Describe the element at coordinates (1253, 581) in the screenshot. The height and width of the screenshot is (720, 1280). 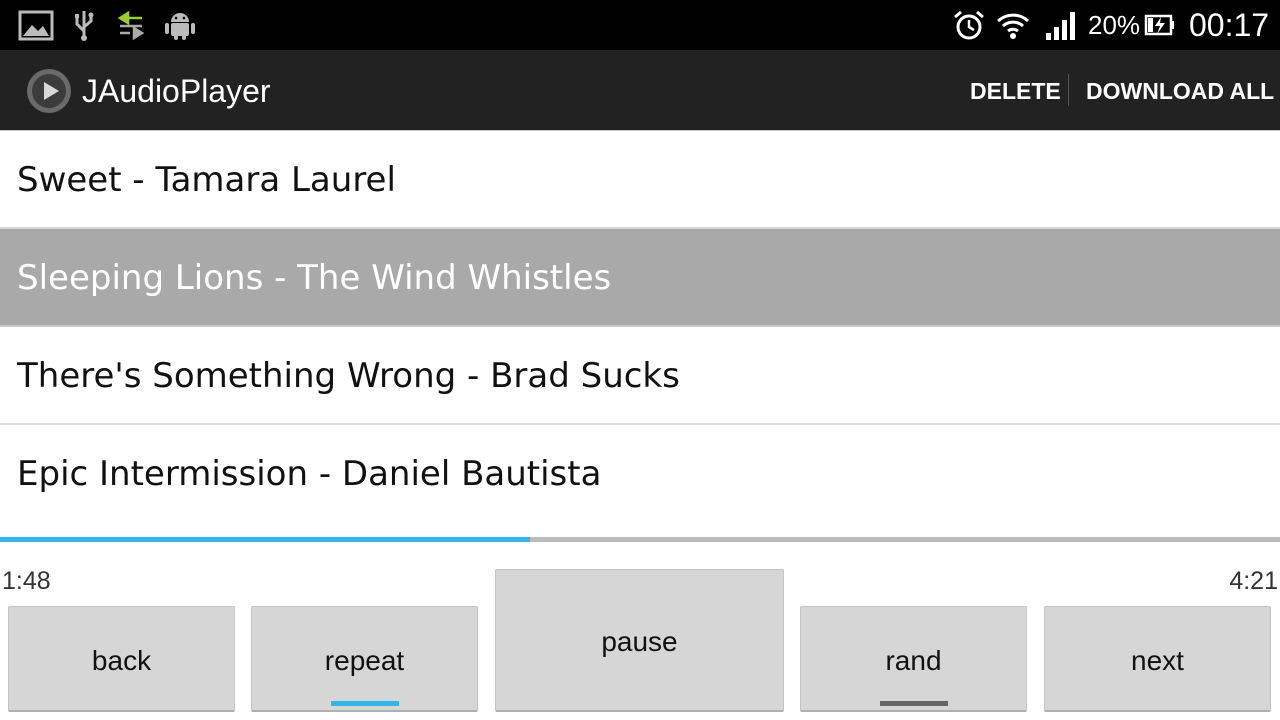
I see `total-time: 4:21` at that location.